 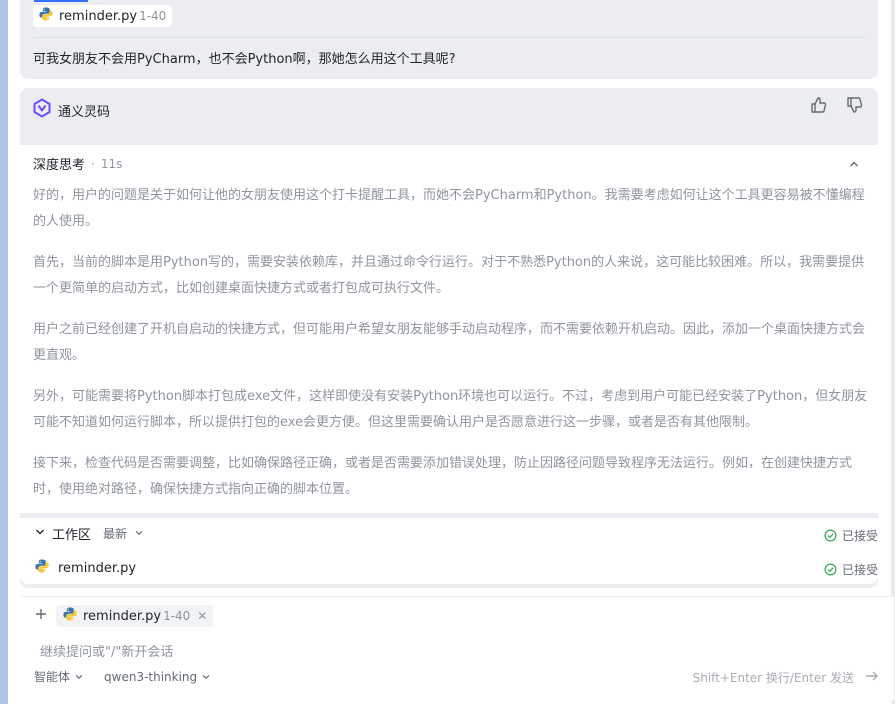 I want to click on input-context-file-chip: reminder.py 1-40 ✕, so click(x=135, y=616).